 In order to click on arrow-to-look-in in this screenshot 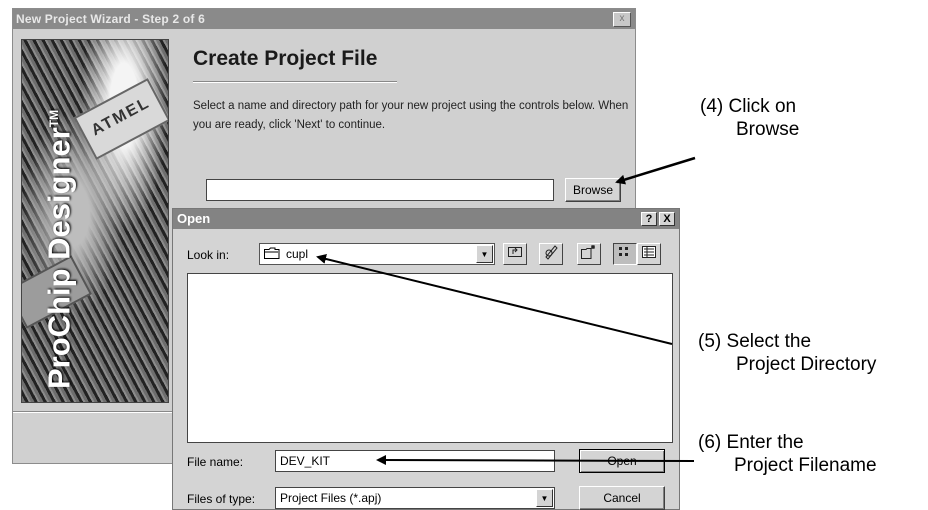, I will do `click(494, 299)`.